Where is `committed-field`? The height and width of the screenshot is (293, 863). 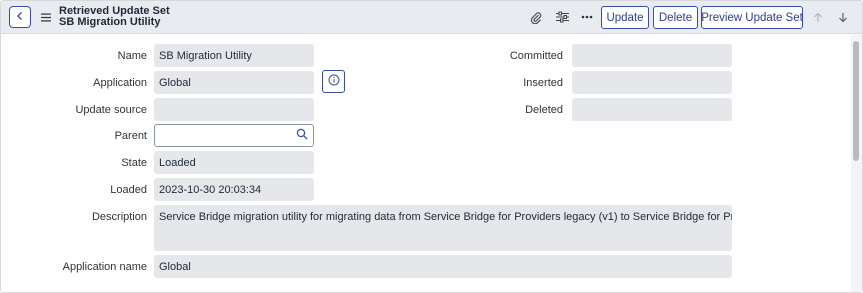
committed-field is located at coordinates (652, 55).